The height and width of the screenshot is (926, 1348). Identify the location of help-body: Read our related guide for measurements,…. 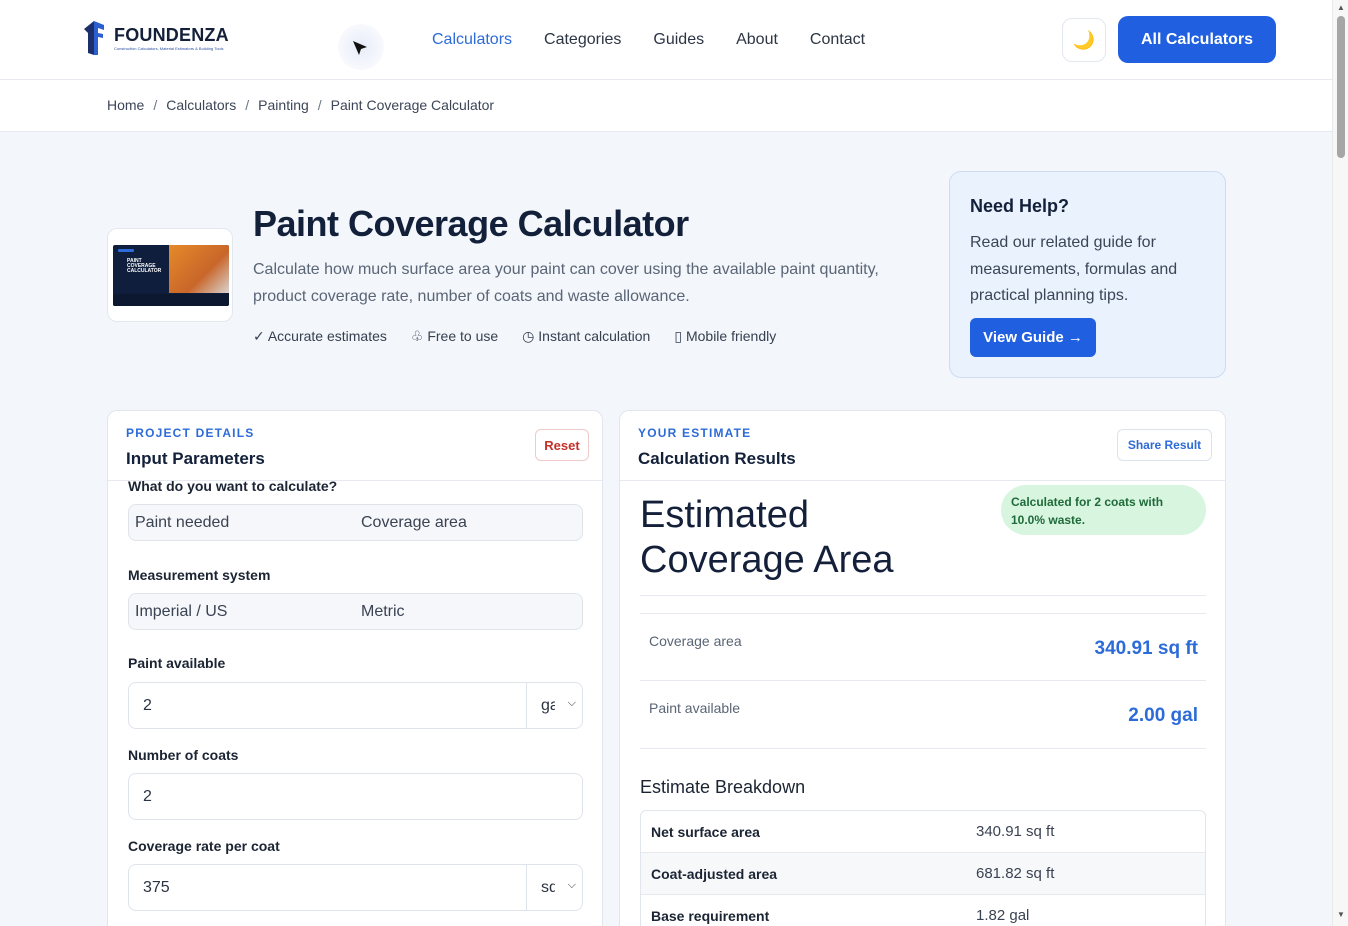
(1074, 269).